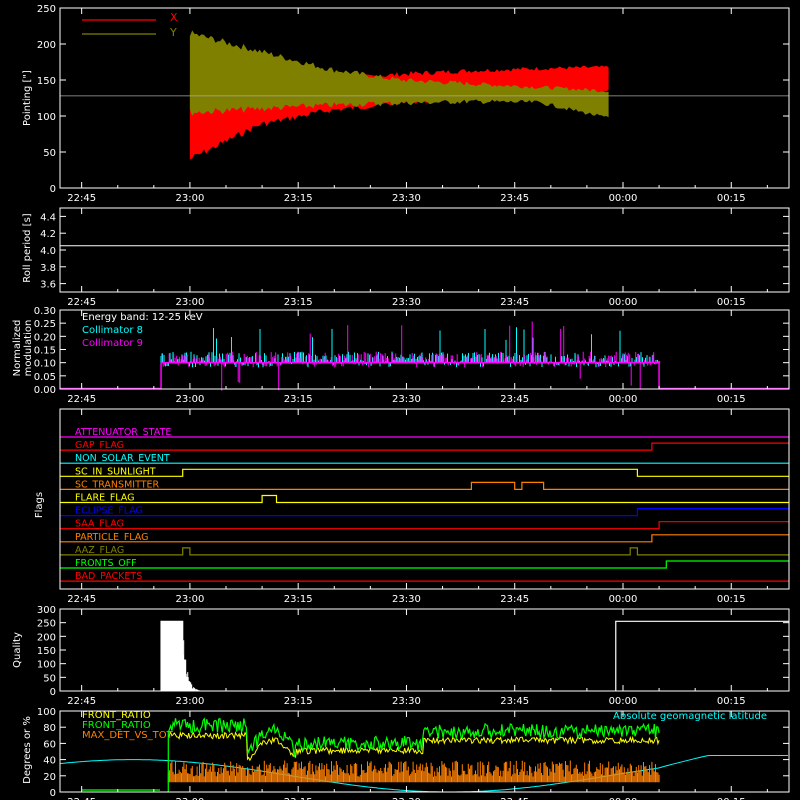 The height and width of the screenshot is (800, 800). I want to click on flag-label-aaz-flag: AAZ_FLAG, so click(99, 550).